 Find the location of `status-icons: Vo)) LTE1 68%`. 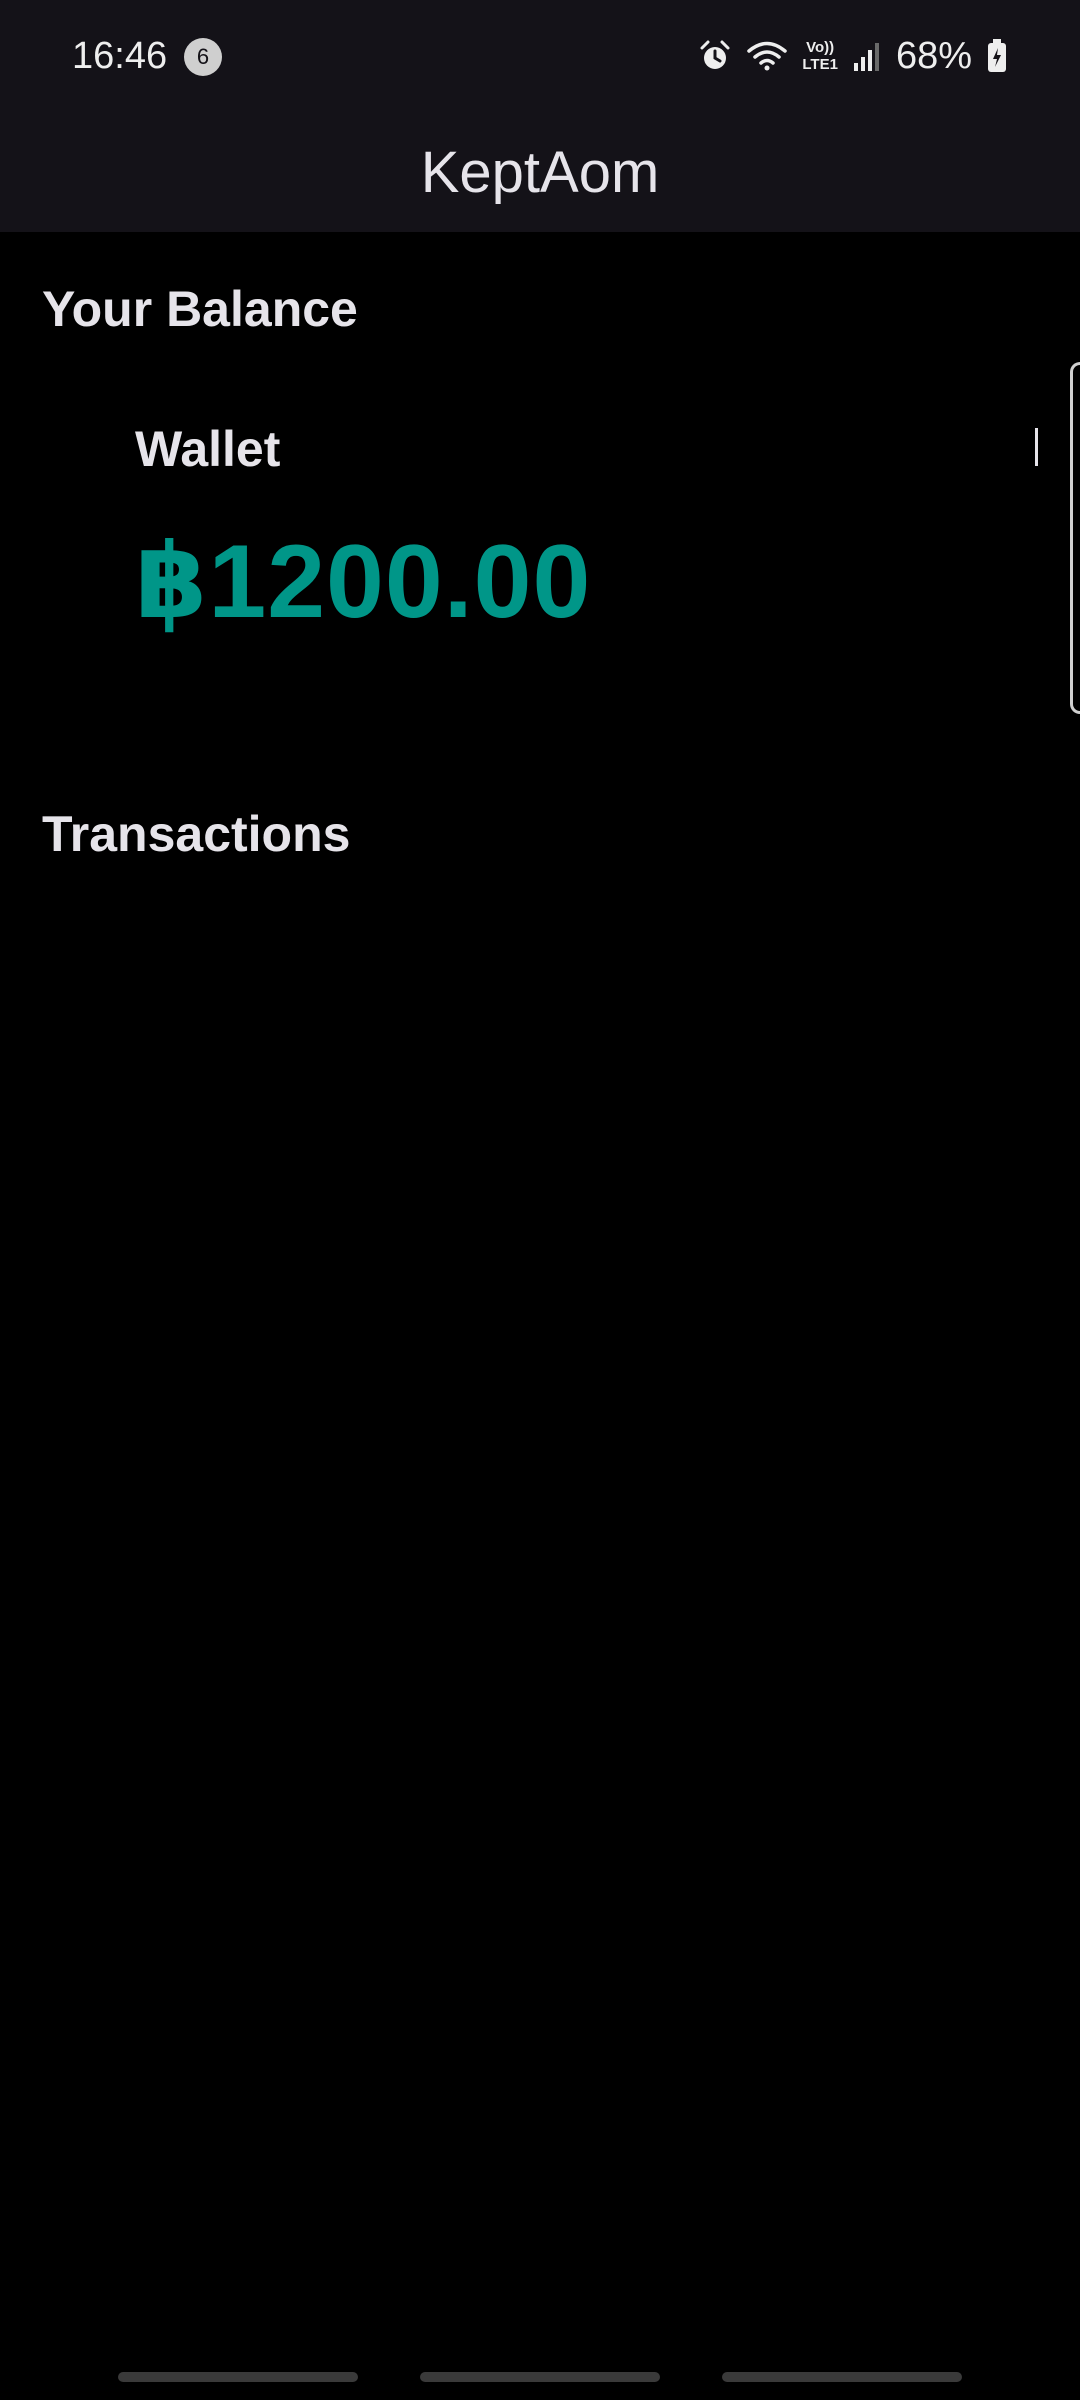

status-icons: Vo)) LTE1 68% is located at coordinates (853, 56).